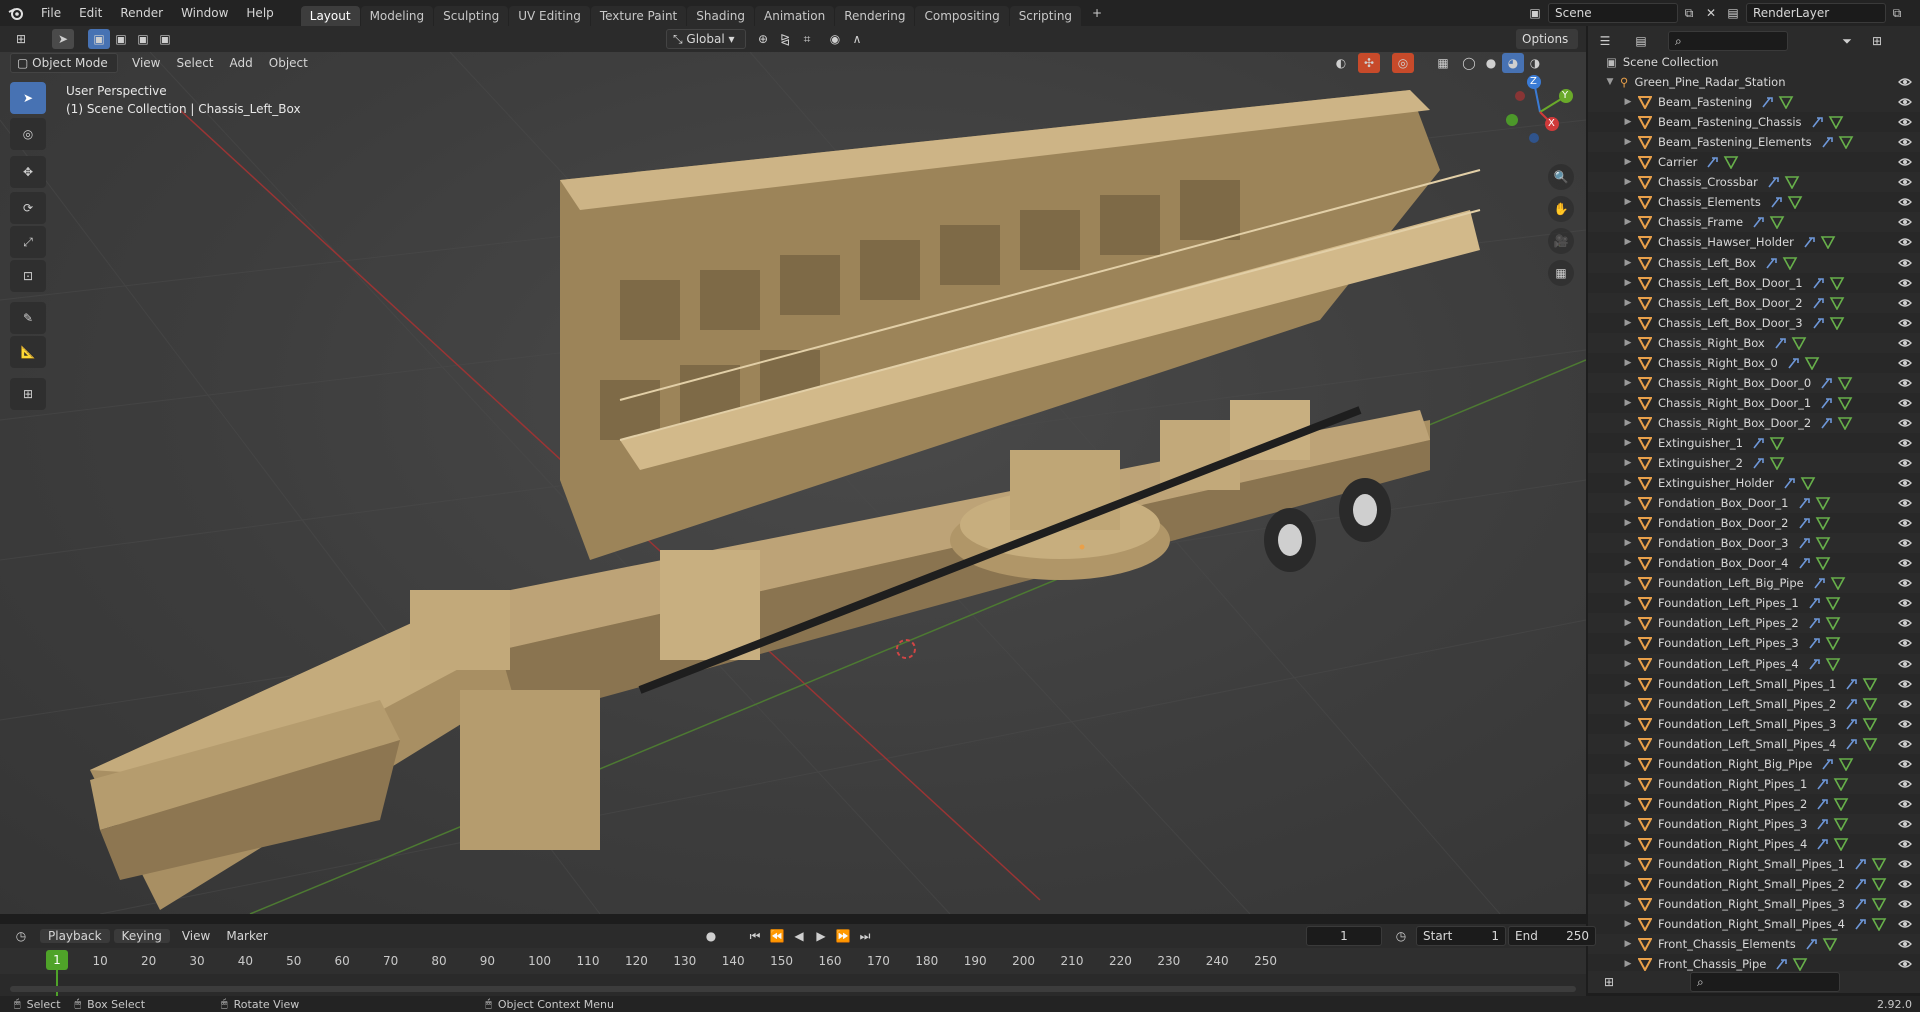  I want to click on mode-subtract-icon: ▣, so click(143, 39).